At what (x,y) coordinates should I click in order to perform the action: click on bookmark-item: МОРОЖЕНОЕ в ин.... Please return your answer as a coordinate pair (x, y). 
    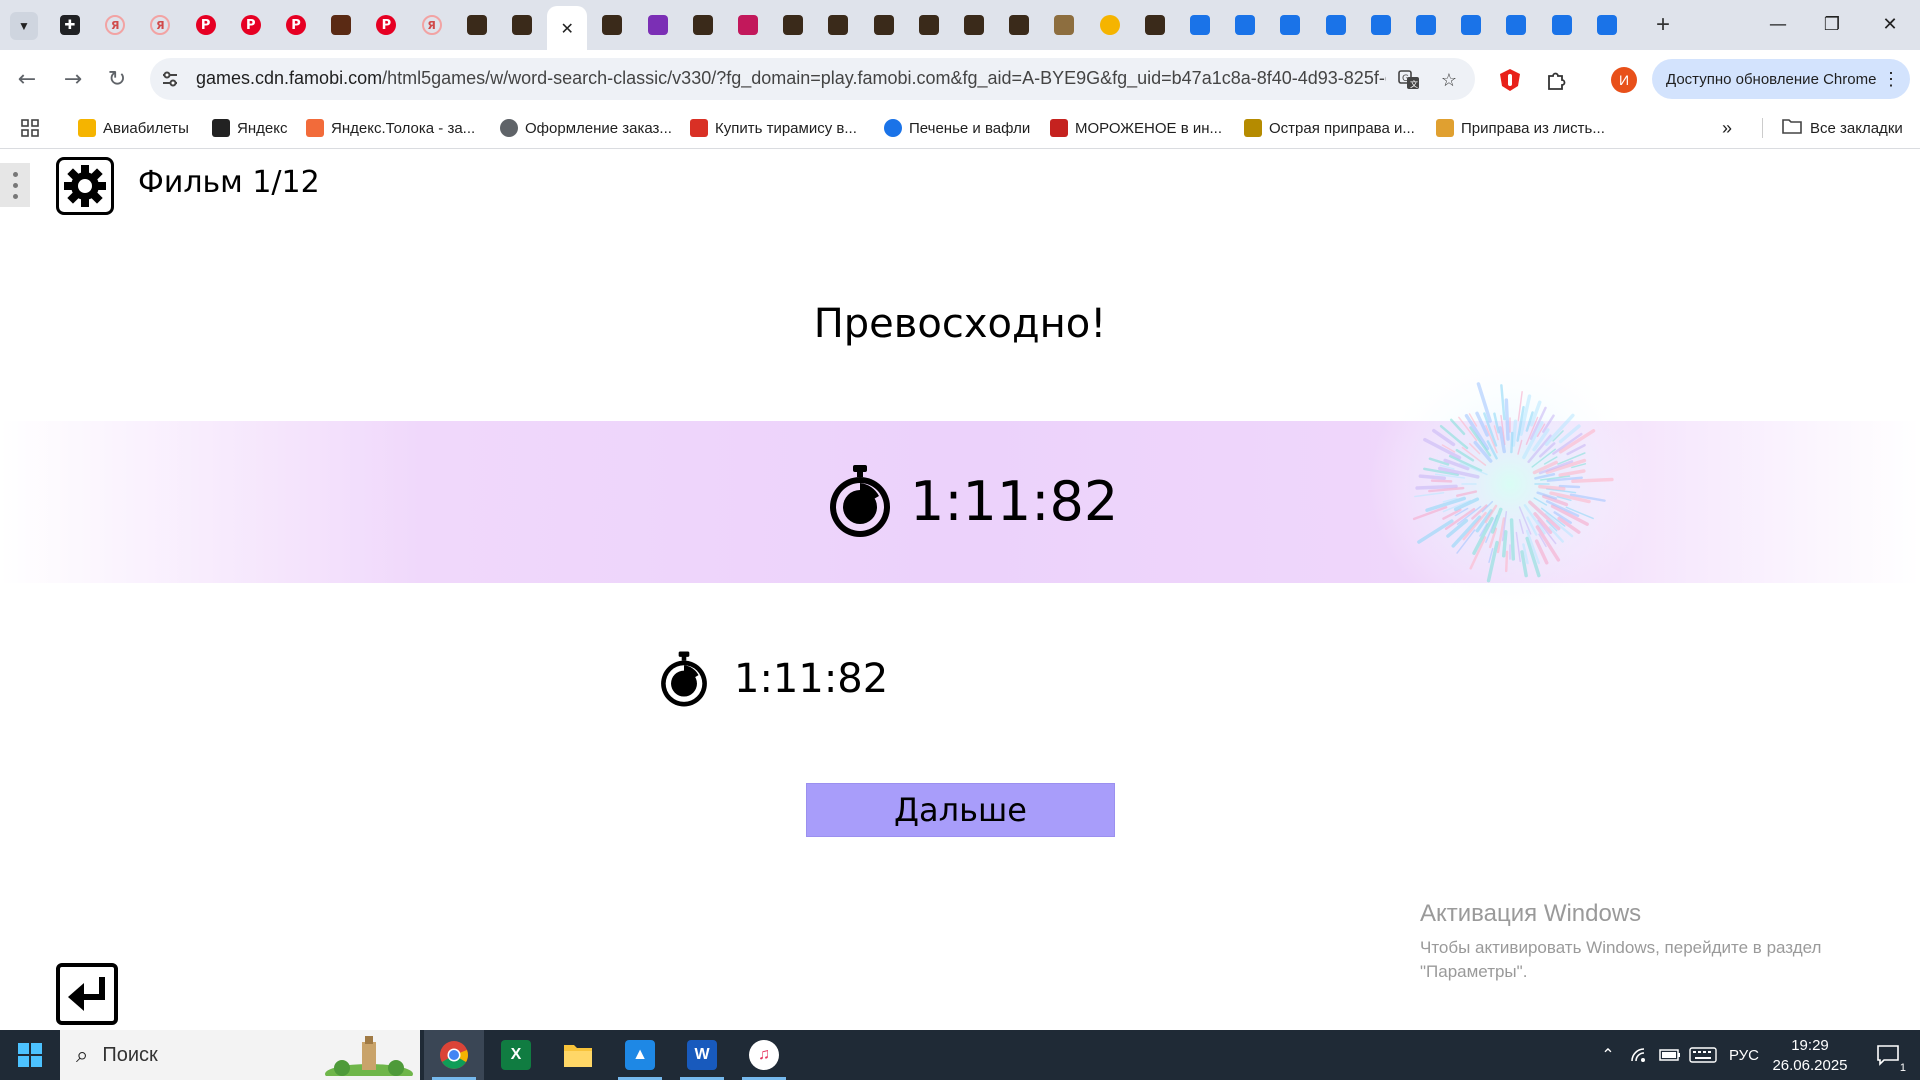
    Looking at the image, I should click on (1136, 128).